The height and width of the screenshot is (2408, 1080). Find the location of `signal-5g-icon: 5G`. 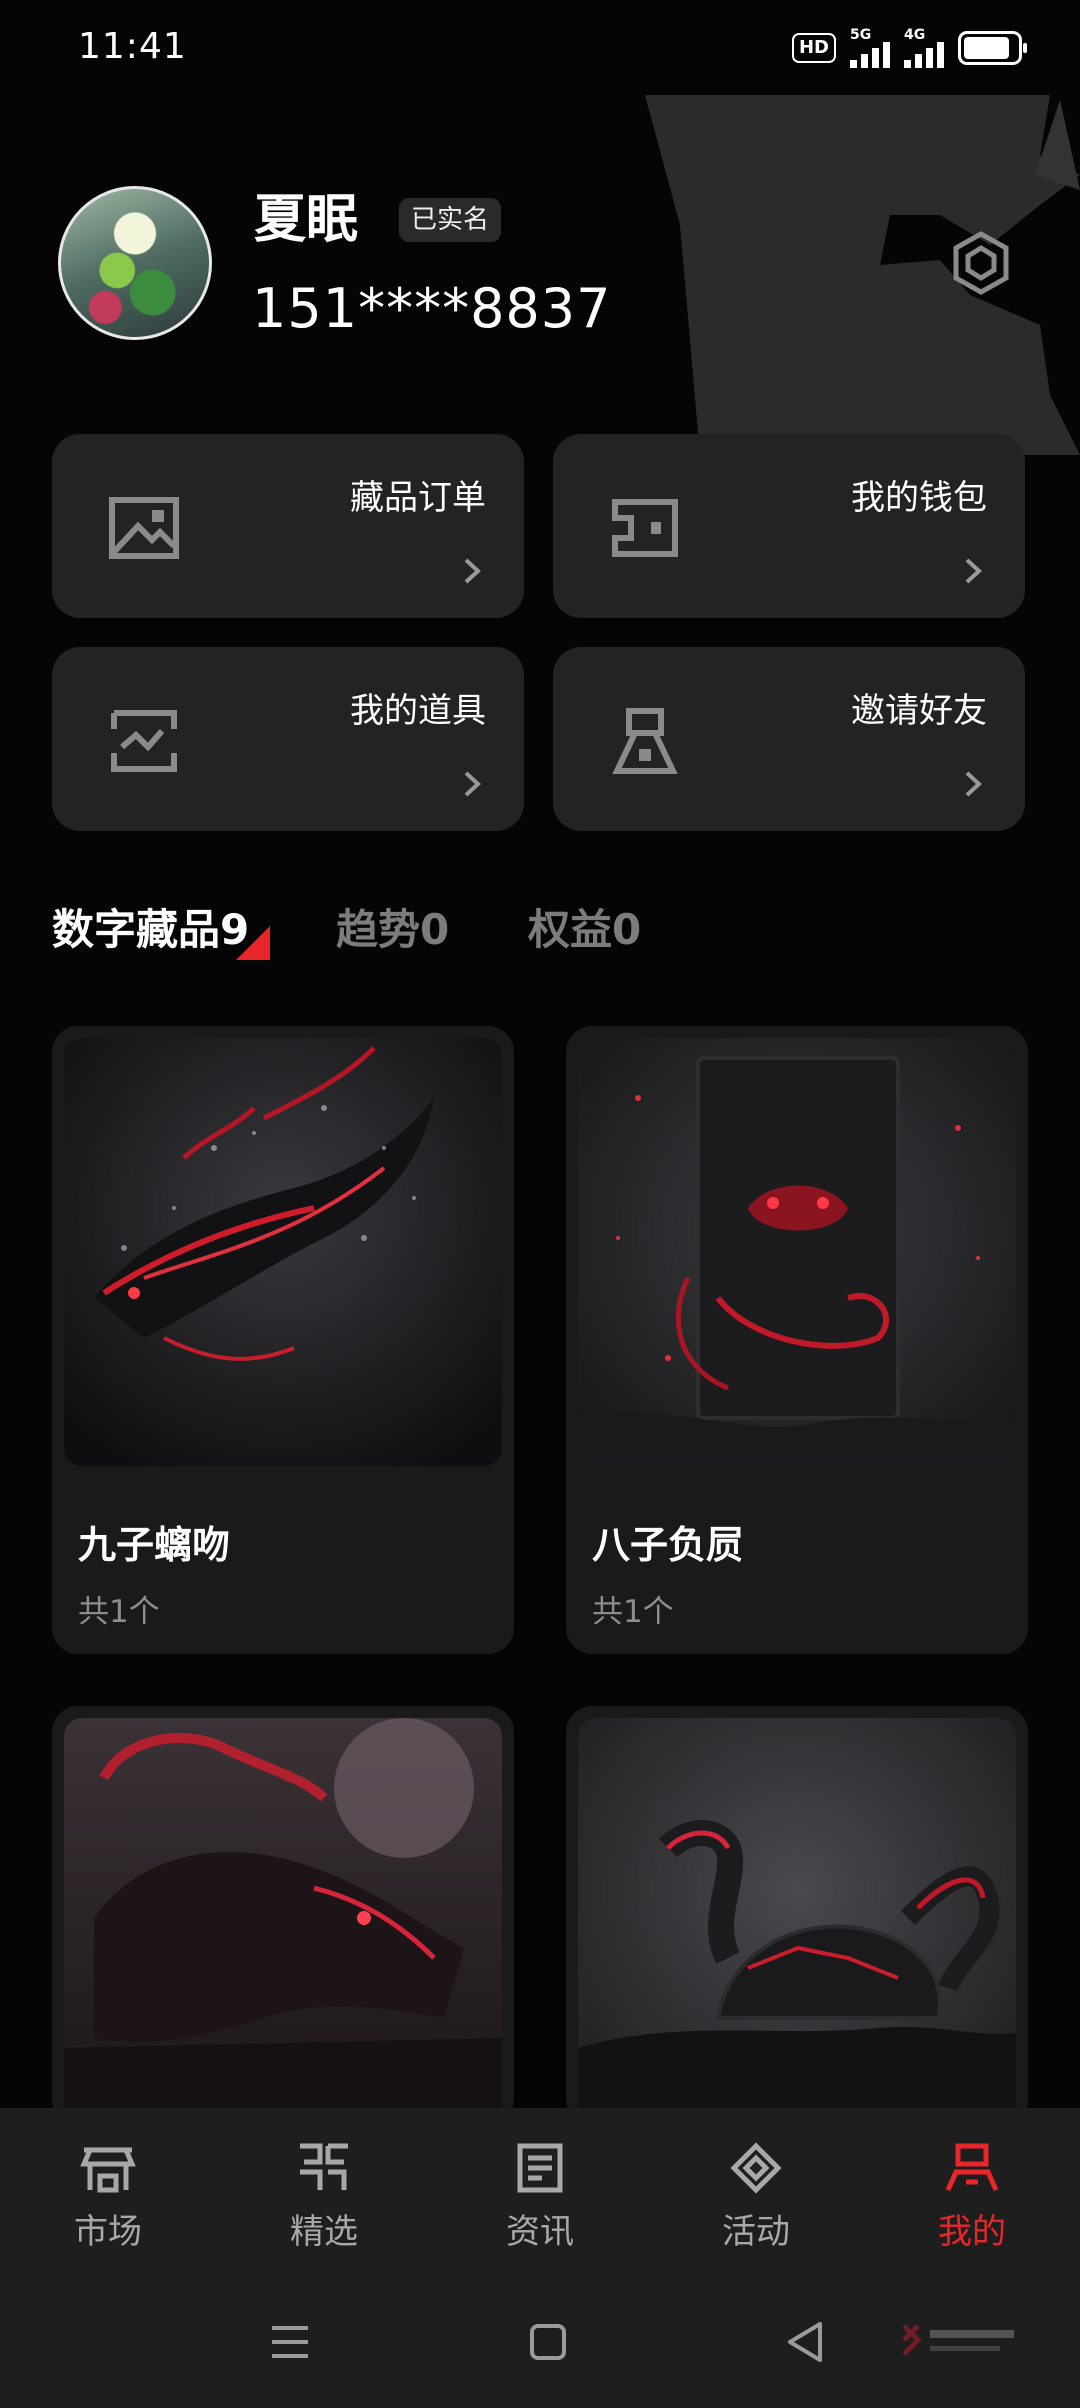

signal-5g-icon: 5G is located at coordinates (870, 48).